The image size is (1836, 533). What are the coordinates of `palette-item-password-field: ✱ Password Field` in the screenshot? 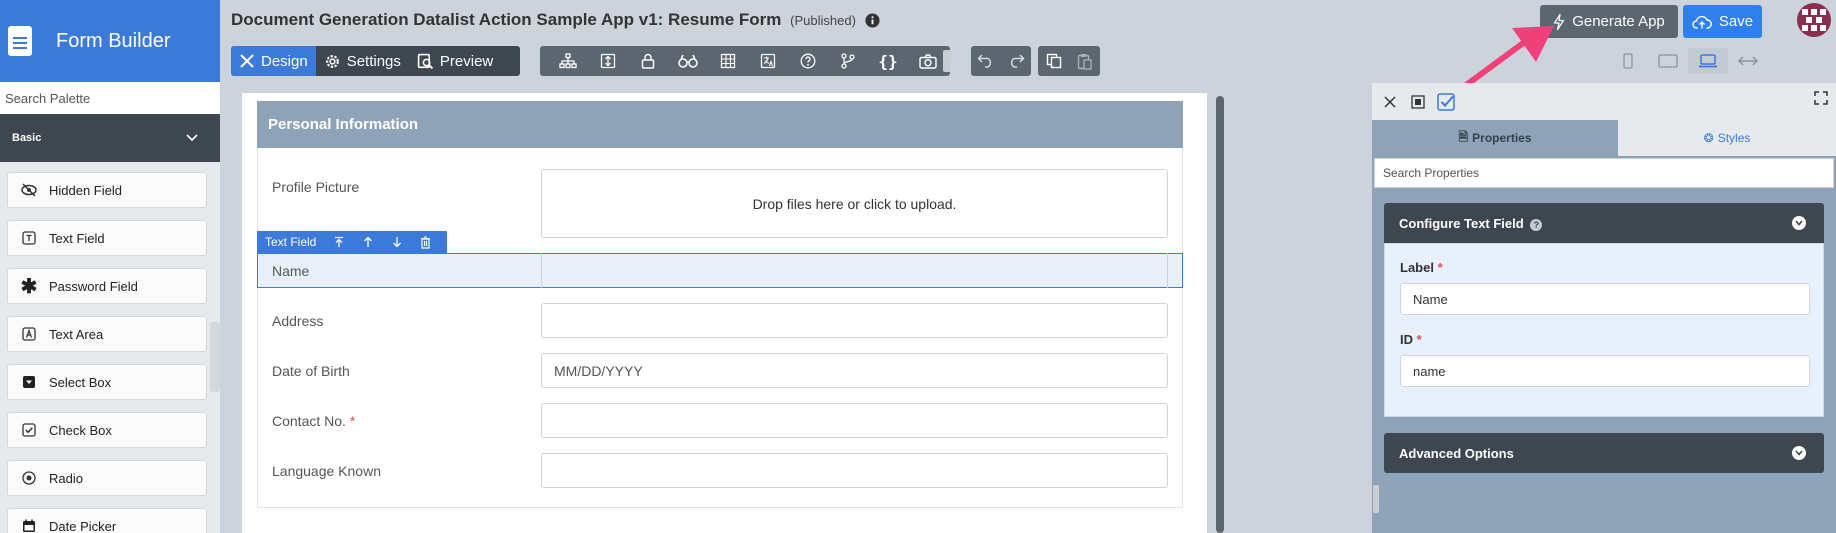 It's located at (107, 286).